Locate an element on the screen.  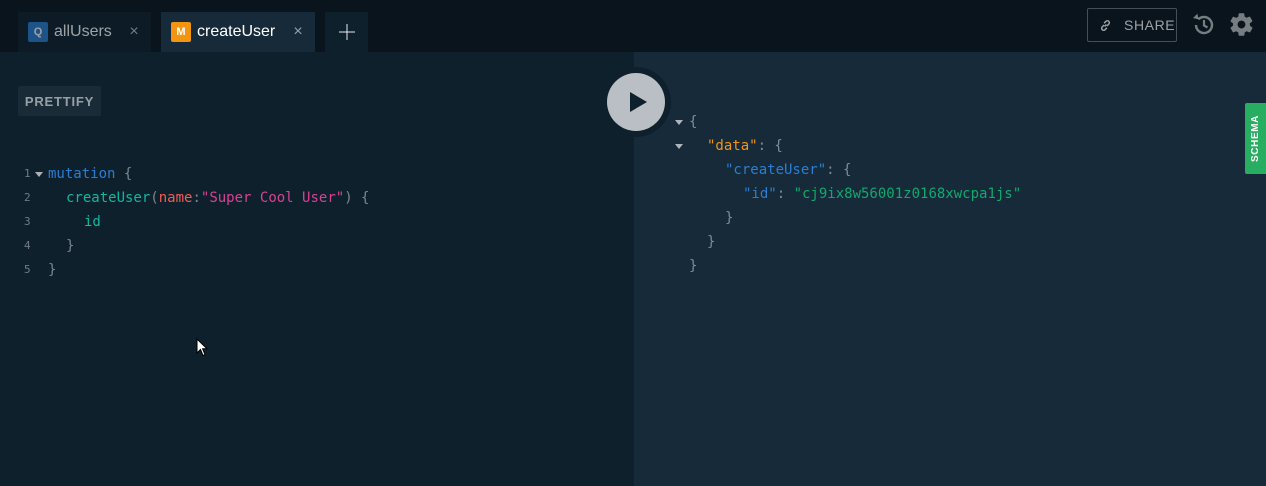
code-line: mutation { is located at coordinates (90, 174).